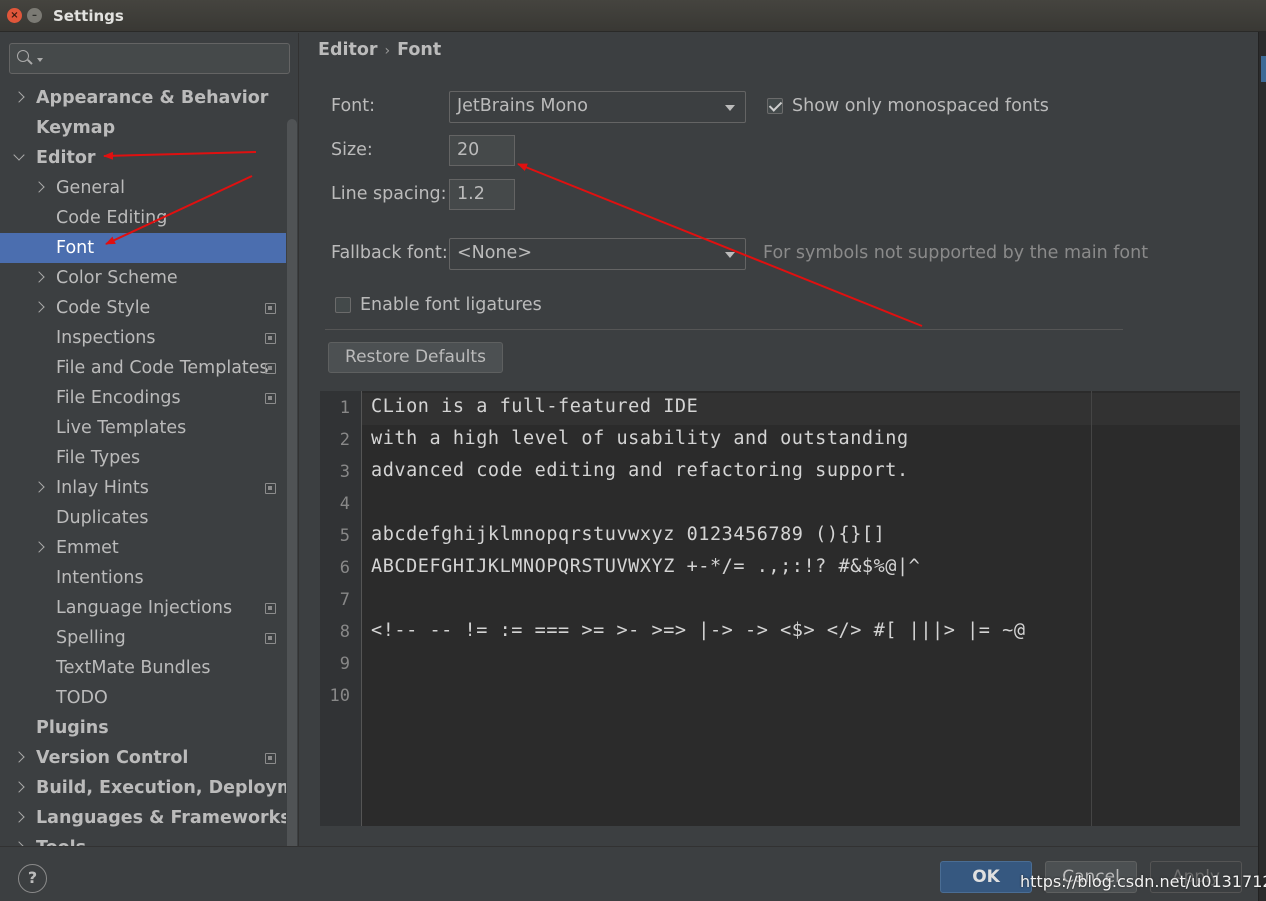 The height and width of the screenshot is (901, 1266). I want to click on settings-search-input, so click(149, 58).